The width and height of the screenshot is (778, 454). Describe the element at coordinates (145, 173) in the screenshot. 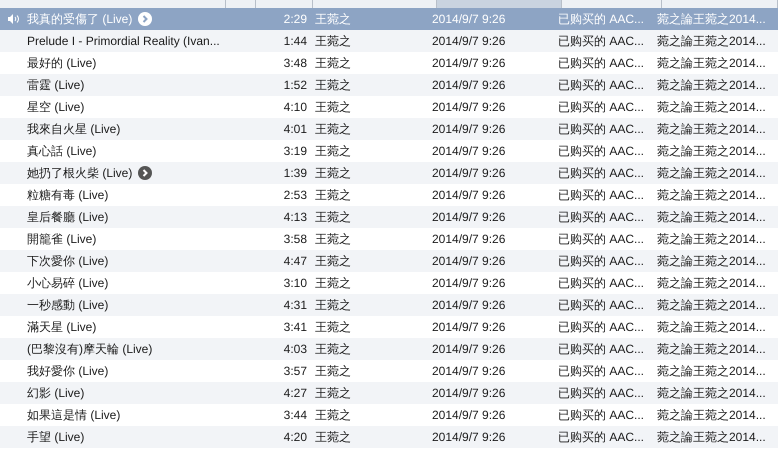

I see `arrow-circle-icon` at that location.